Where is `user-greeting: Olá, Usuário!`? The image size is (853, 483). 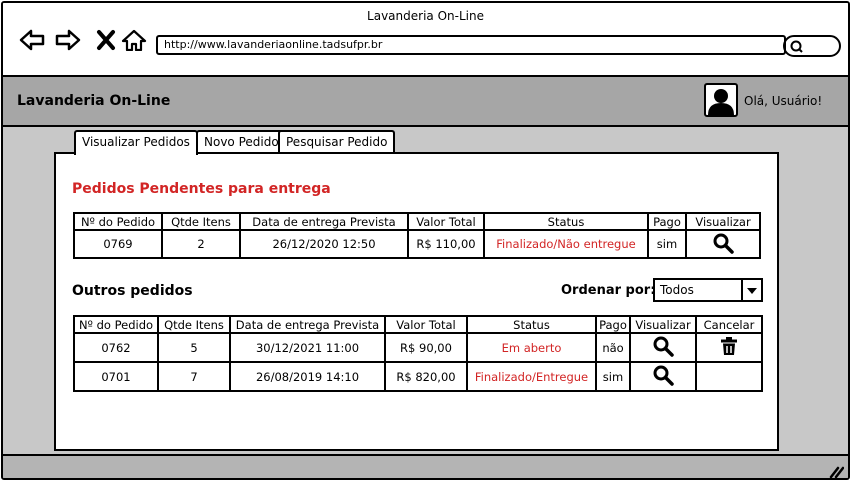
user-greeting: Olá, Usuário! is located at coordinates (783, 101).